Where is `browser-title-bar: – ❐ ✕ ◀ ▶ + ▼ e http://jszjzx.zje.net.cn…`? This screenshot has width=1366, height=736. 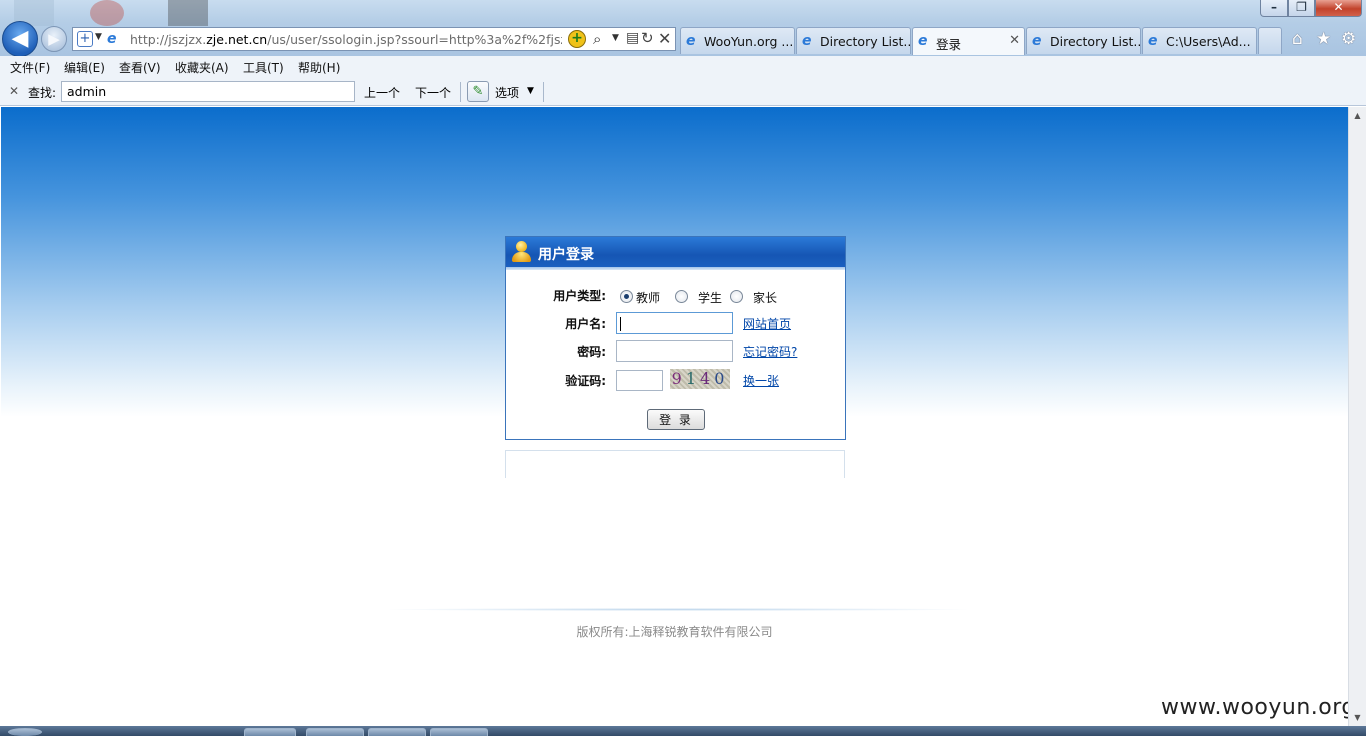 browser-title-bar: – ❐ ✕ ◀ ▶ + ▼ e http://jszjzx.zje.net.cn… is located at coordinates (683, 28).